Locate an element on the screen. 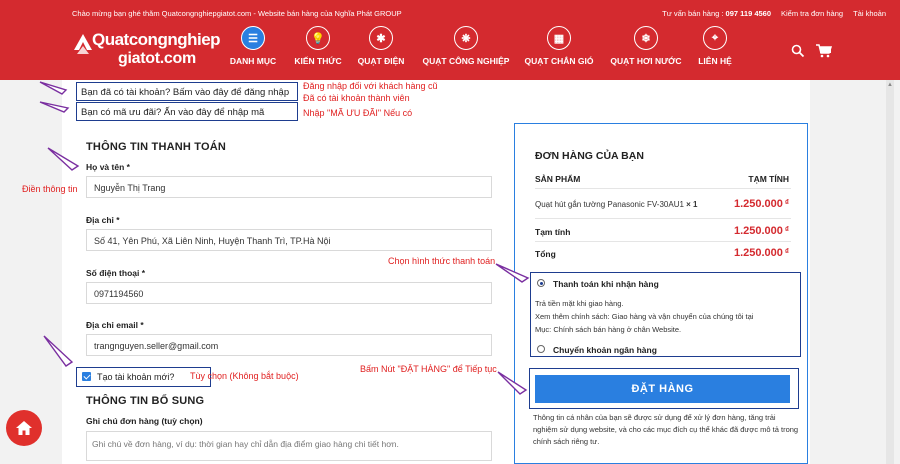 The image size is (900, 464). lightbulb-icon: 💡 is located at coordinates (318, 38).